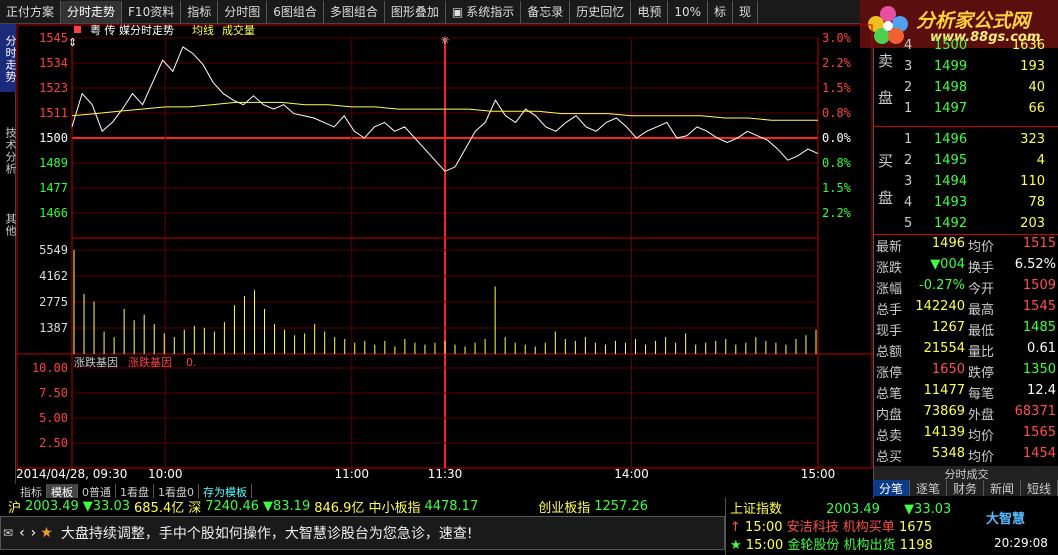  Describe the element at coordinates (981, 394) in the screenshot. I see `quote-label-right: 每笔` at that location.